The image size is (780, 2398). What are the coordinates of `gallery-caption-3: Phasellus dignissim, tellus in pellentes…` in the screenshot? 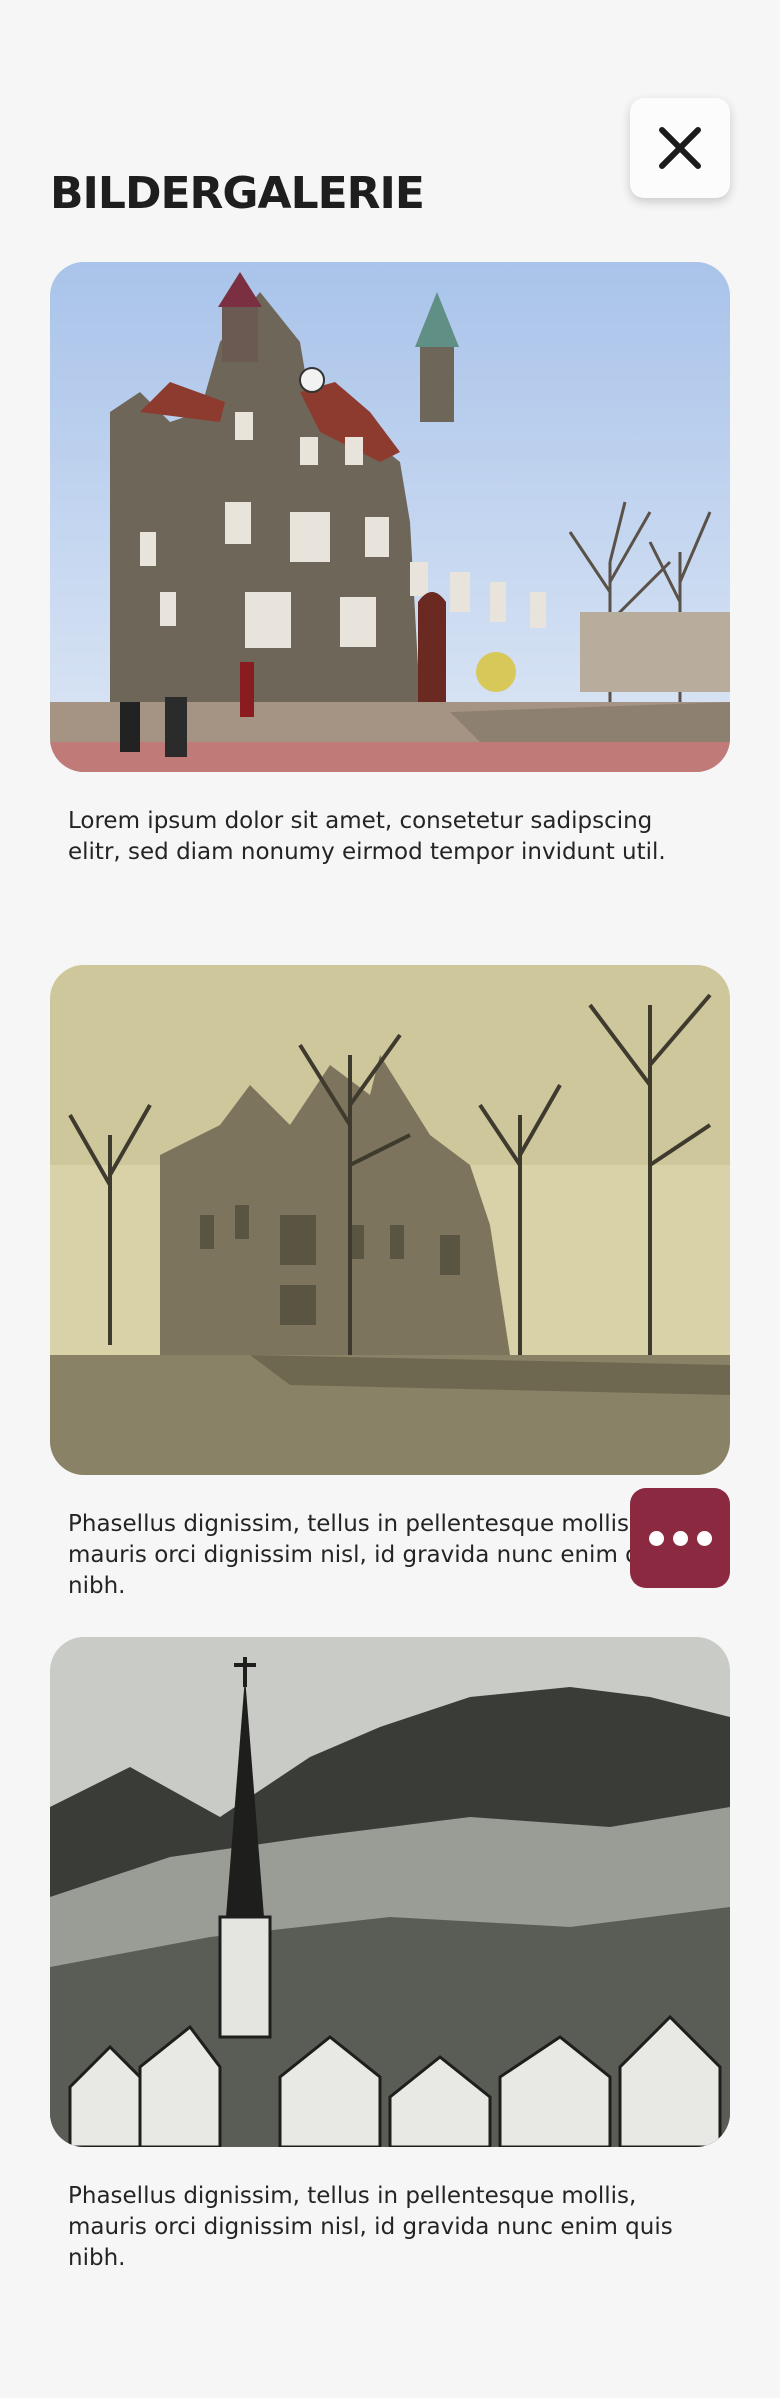 It's located at (370, 2227).